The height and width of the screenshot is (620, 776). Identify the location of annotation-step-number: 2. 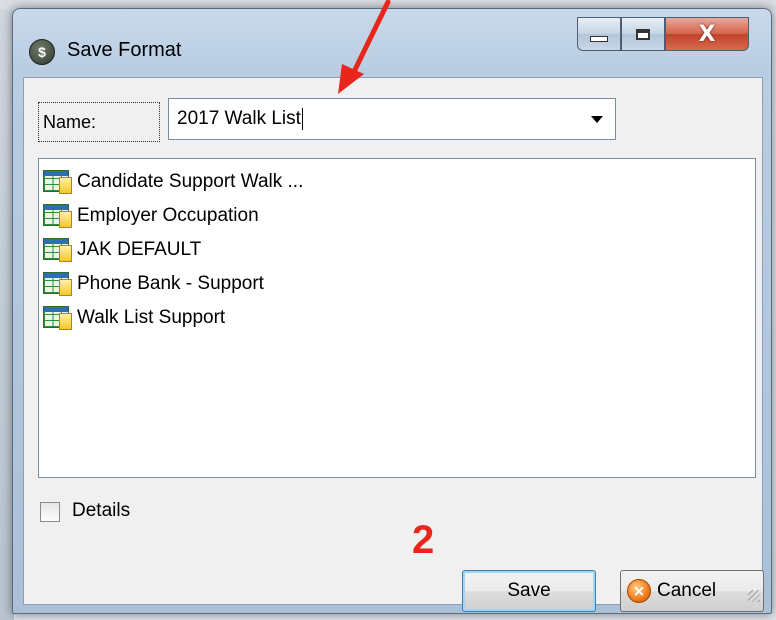
(423, 540).